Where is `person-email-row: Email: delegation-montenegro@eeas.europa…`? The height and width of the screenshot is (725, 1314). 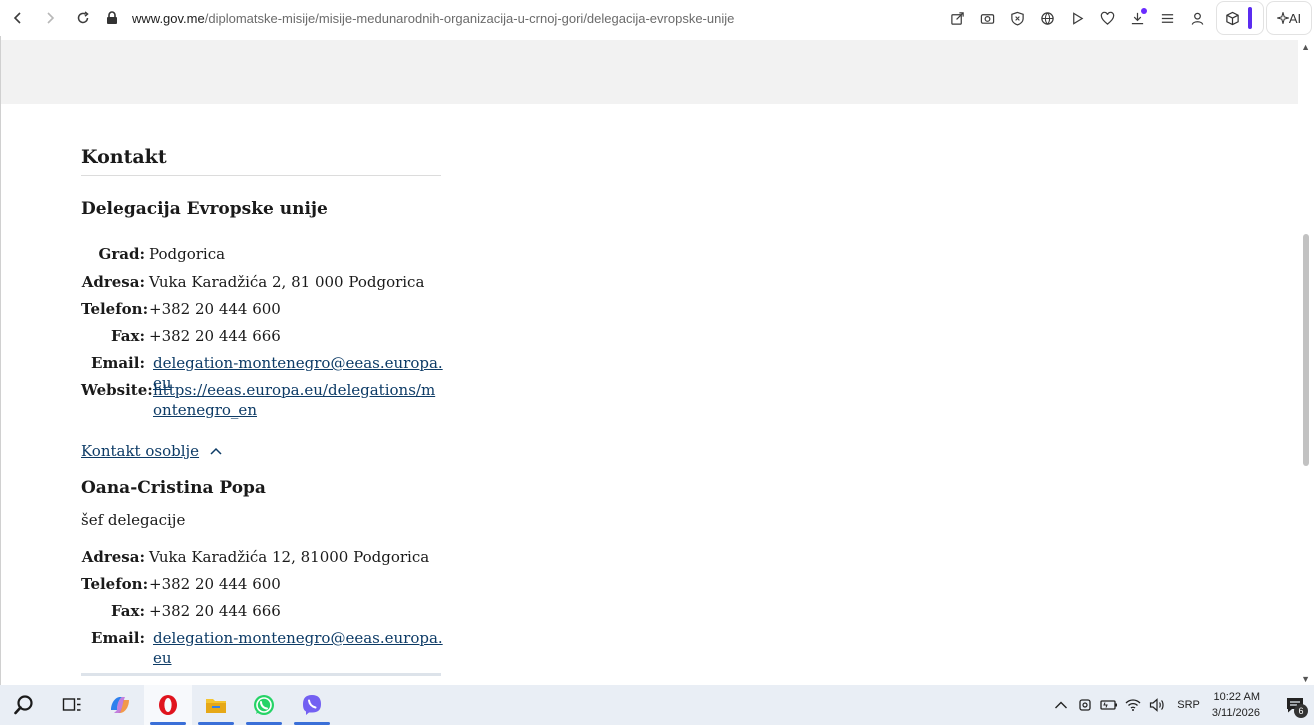 person-email-row: Email: delegation-montenegro@eeas.europa… is located at coordinates (262, 648).